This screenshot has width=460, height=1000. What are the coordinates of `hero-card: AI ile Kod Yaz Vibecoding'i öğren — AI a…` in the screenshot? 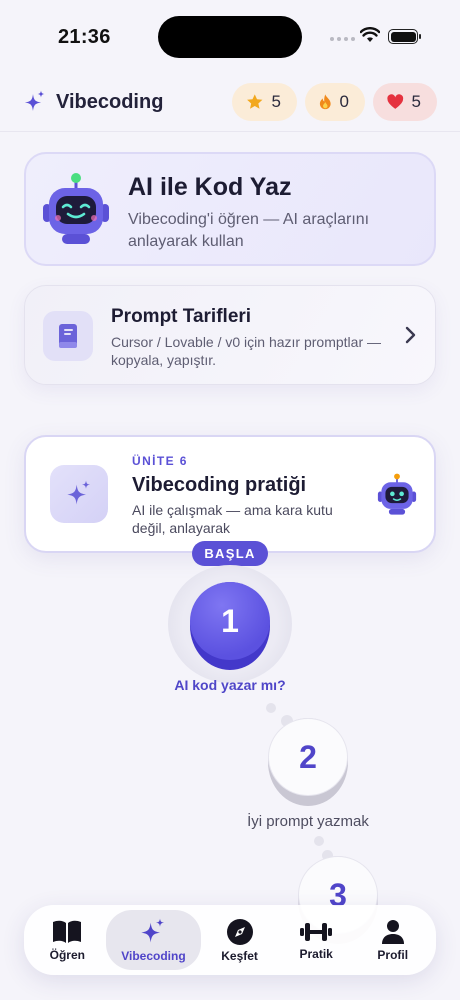 It's located at (230, 209).